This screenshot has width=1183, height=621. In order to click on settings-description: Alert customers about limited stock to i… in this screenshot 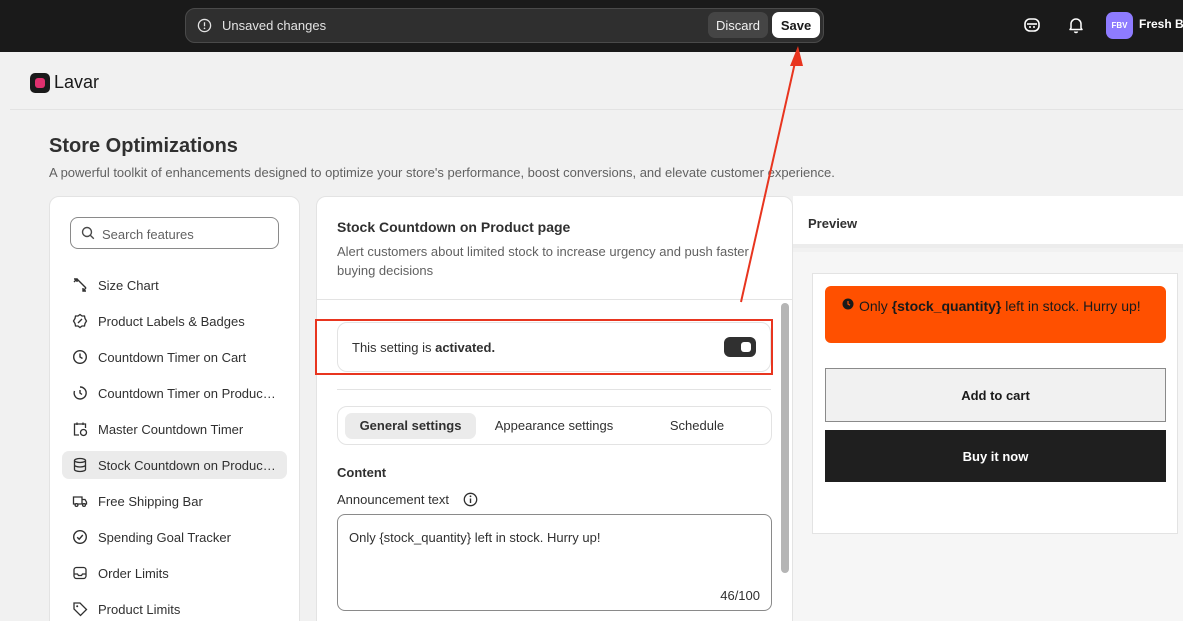, I will do `click(543, 261)`.